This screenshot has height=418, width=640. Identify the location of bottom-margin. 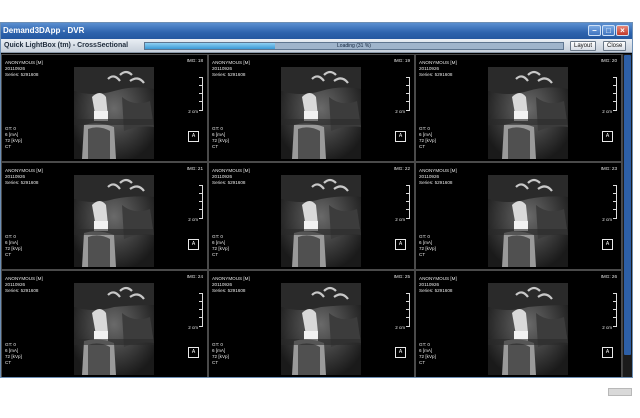
(320, 398).